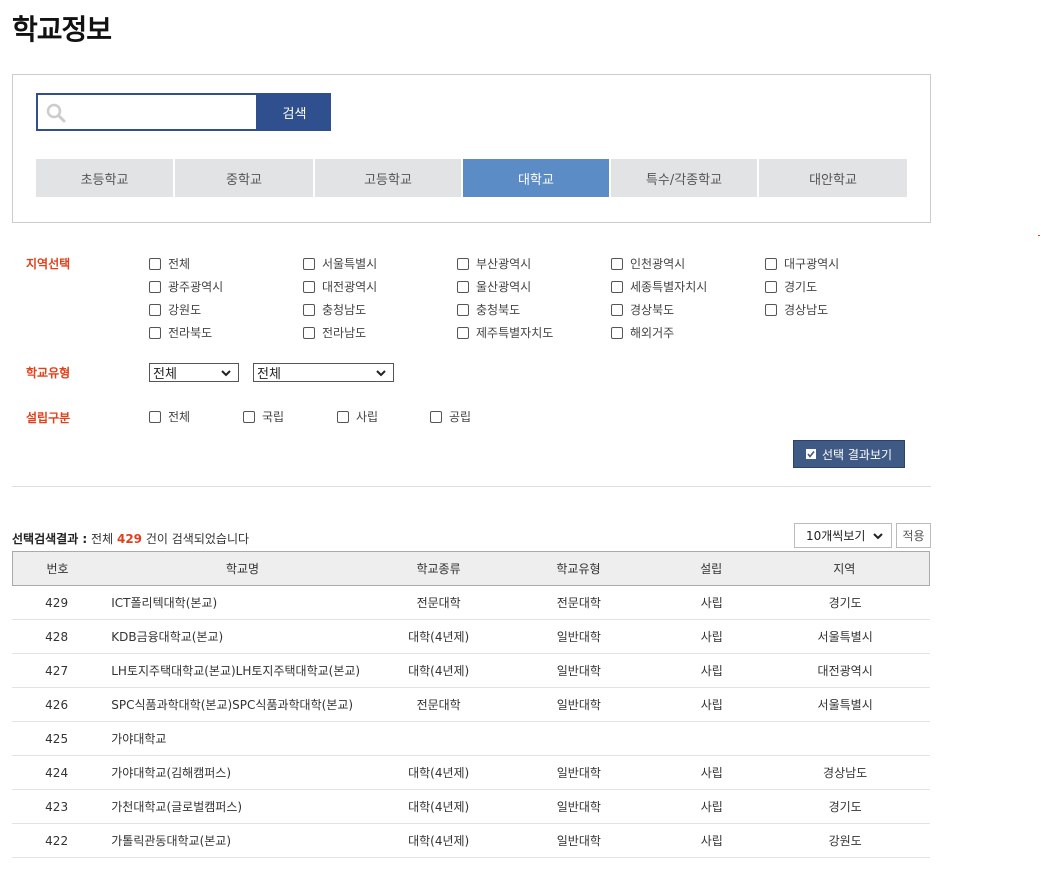 The height and width of the screenshot is (869, 1041). I want to click on school-type-select-2: 전체, so click(323, 372).